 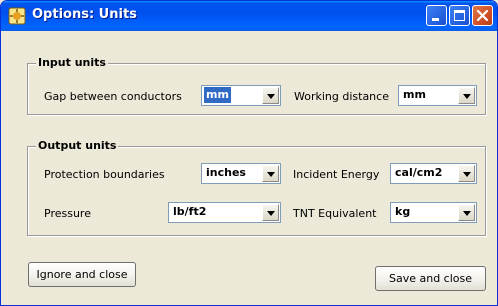 I want to click on tnt-equivalent-value: kg, so click(x=403, y=211).